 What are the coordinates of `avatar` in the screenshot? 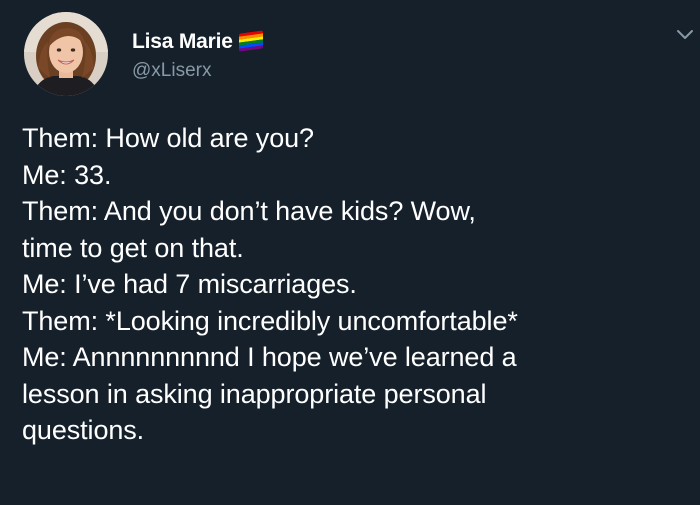 It's located at (66, 54).